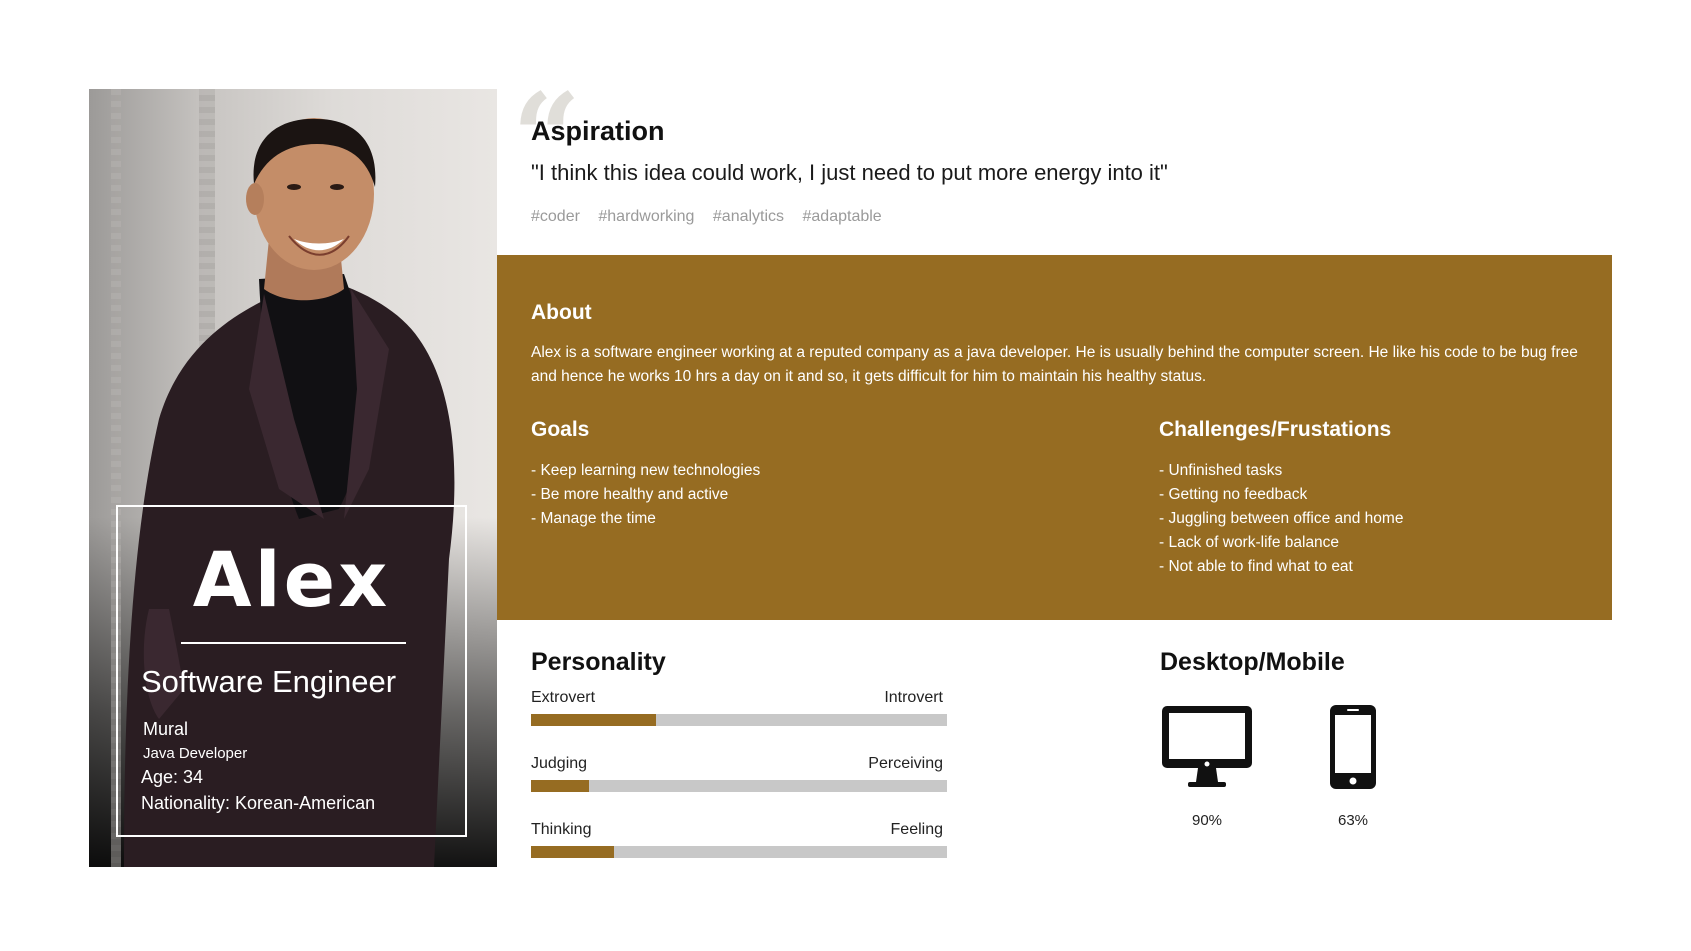  Describe the element at coordinates (1207, 820) in the screenshot. I see `desktop-percent: 90%` at that location.